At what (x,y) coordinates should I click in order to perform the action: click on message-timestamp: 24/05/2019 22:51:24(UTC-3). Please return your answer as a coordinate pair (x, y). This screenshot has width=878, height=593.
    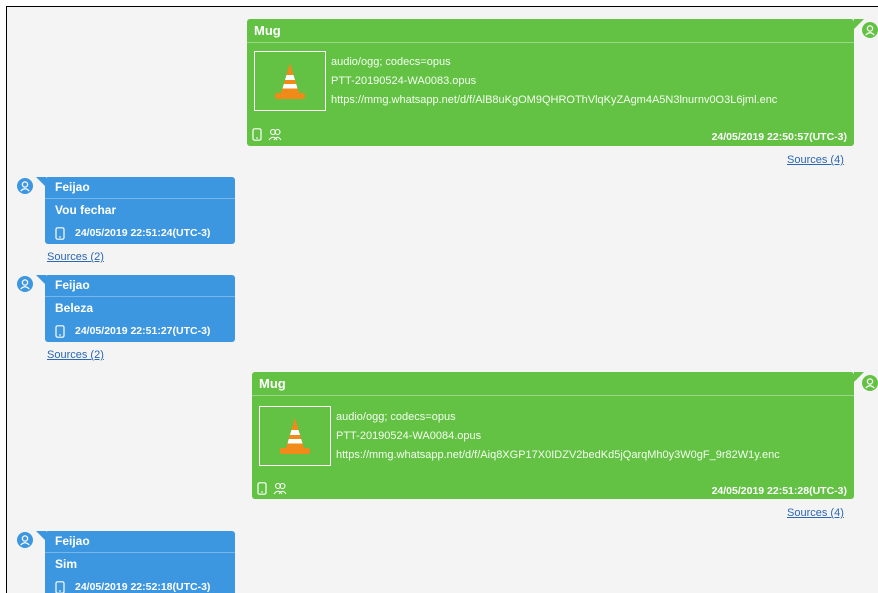
    Looking at the image, I should click on (143, 233).